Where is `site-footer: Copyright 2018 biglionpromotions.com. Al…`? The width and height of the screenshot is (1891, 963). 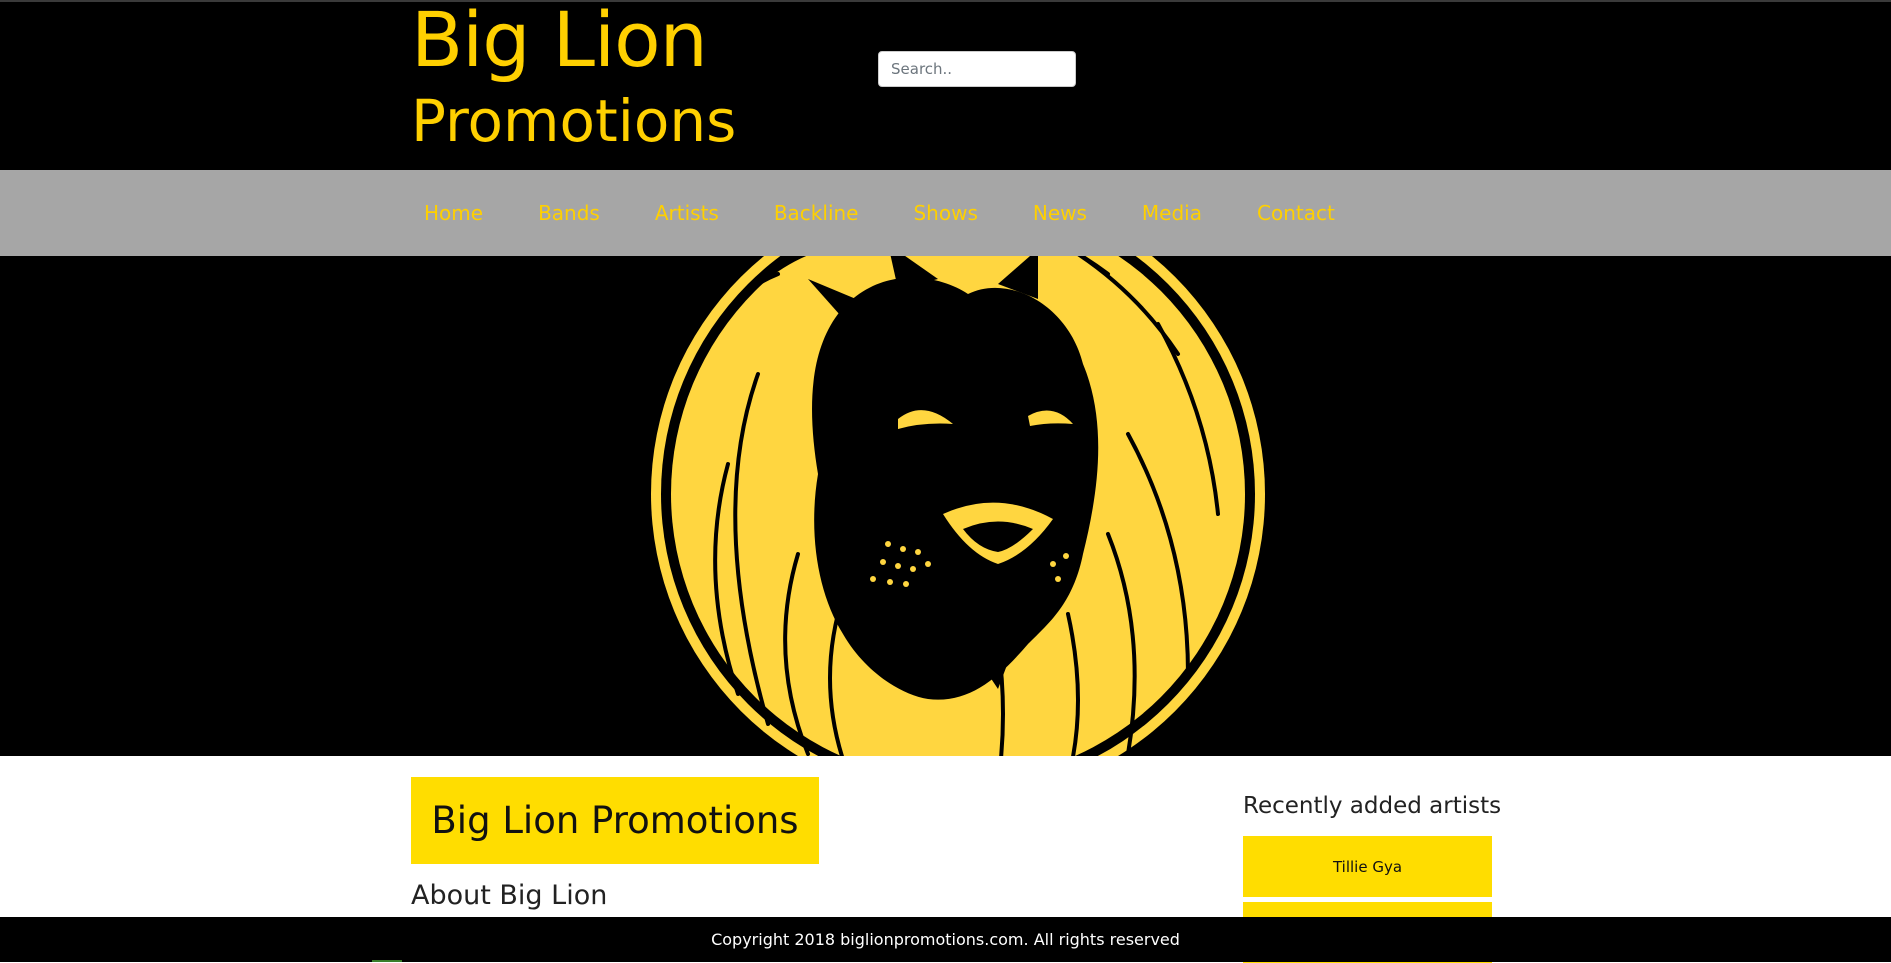
site-footer: Copyright 2018 biglionpromotions.com. Al… is located at coordinates (945, 939).